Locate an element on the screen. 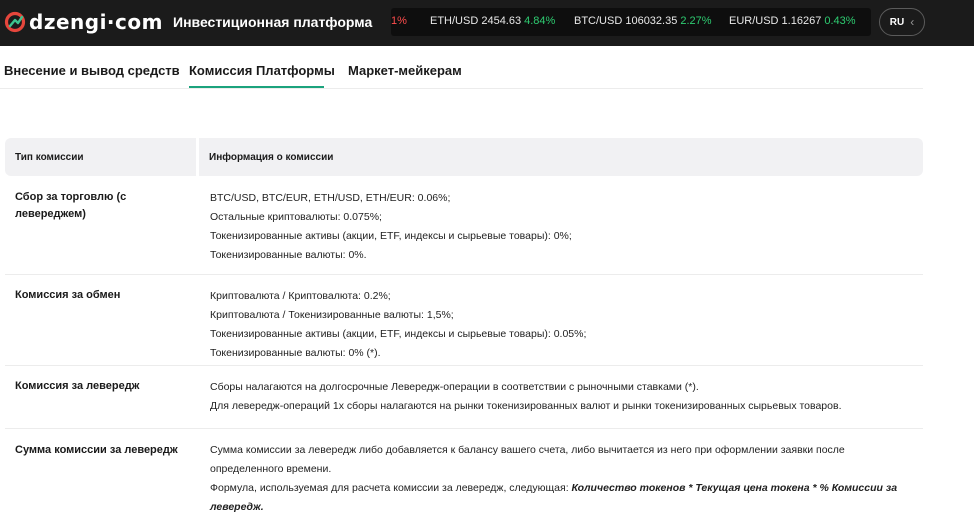 This screenshot has width=974, height=529. column-header-type: Тип комиссии is located at coordinates (100, 157).